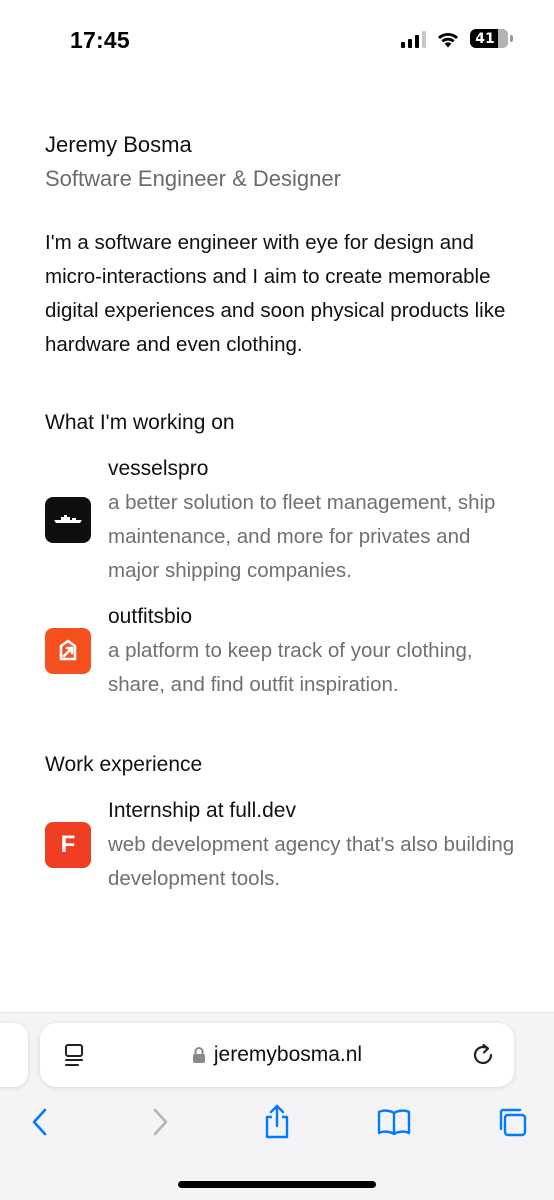  I want to click on browser-toolbar, so click(277, 1122).